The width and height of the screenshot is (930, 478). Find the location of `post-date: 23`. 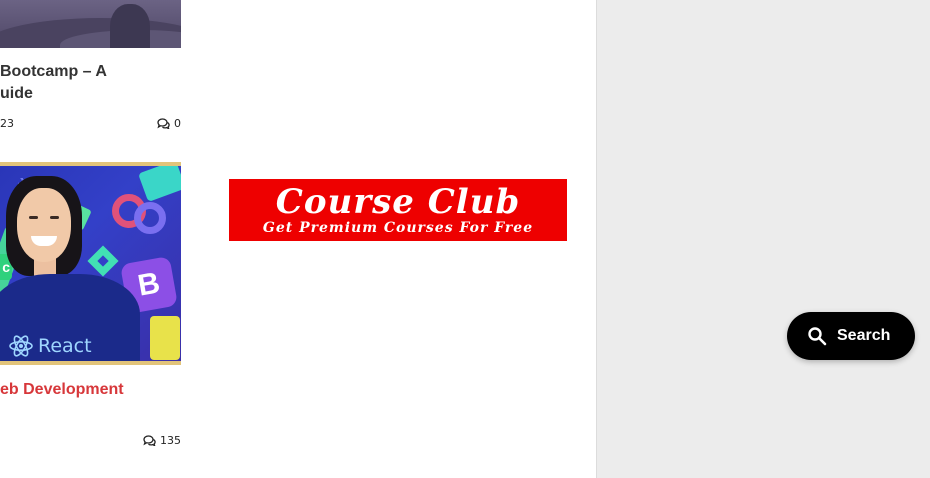

post-date: 23 is located at coordinates (7, 123).